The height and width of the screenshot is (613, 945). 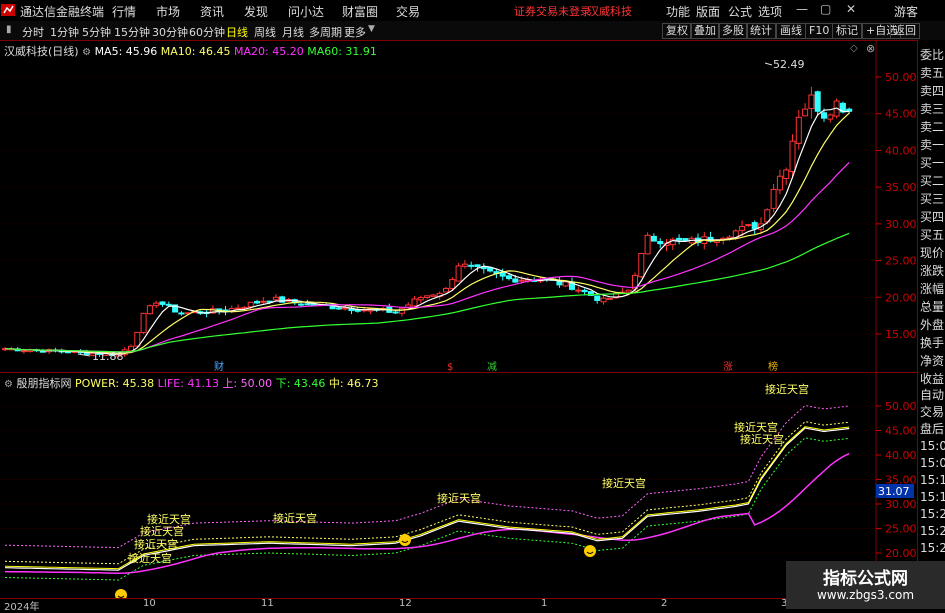 What do you see at coordinates (932, 446) in the screenshot?
I see `rp-time-1: 15:00` at bounding box center [932, 446].